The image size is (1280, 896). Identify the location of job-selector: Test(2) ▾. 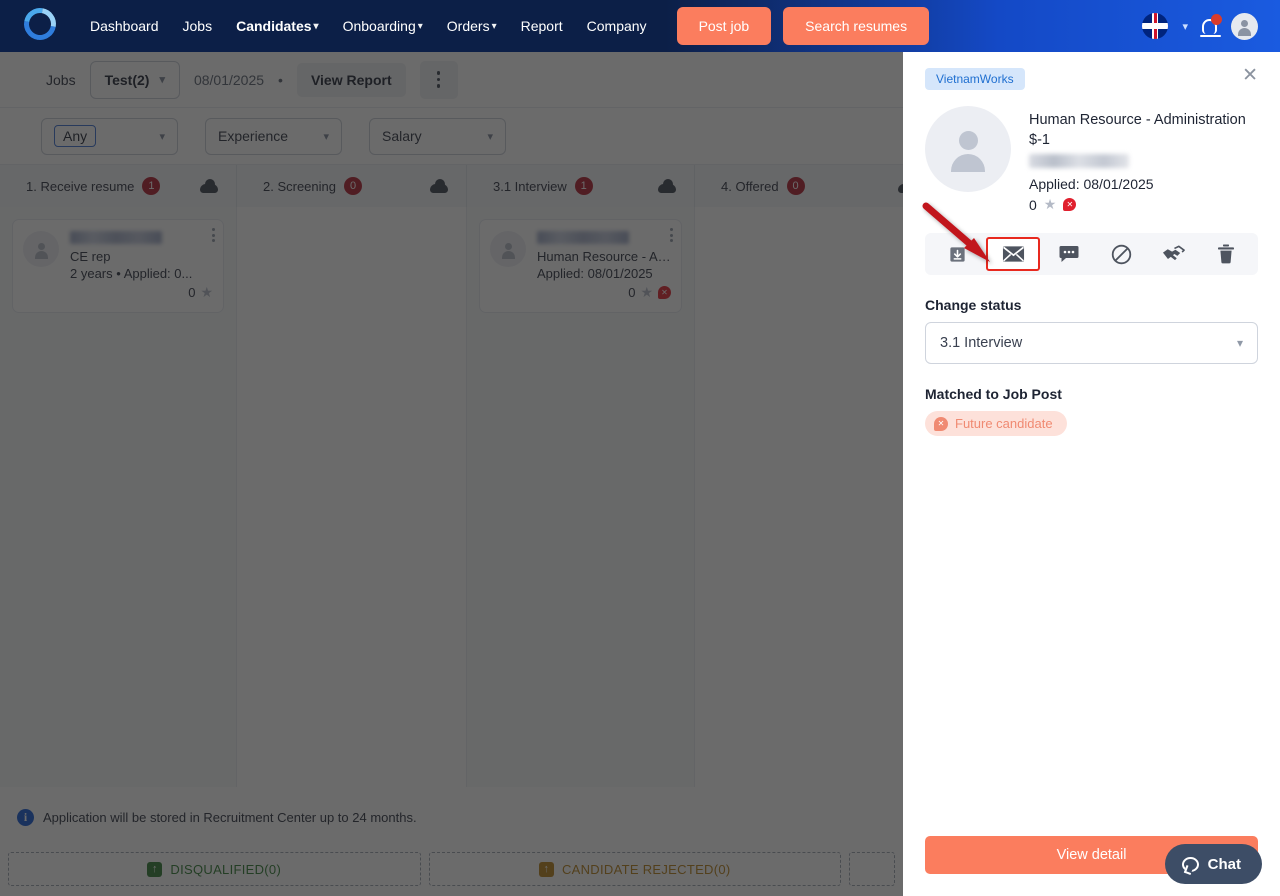
(134, 79).